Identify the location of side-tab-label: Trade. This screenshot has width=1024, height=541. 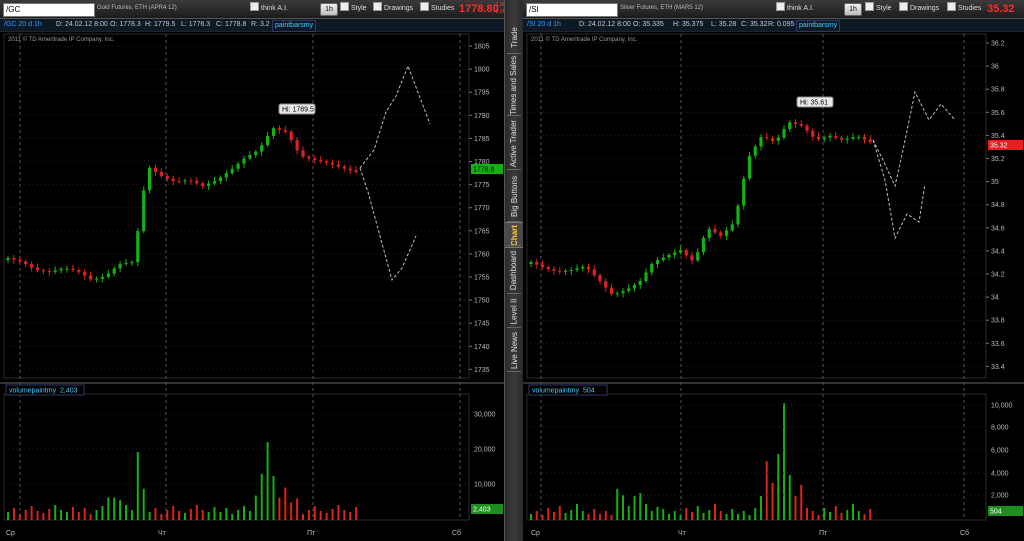
(514, 37).